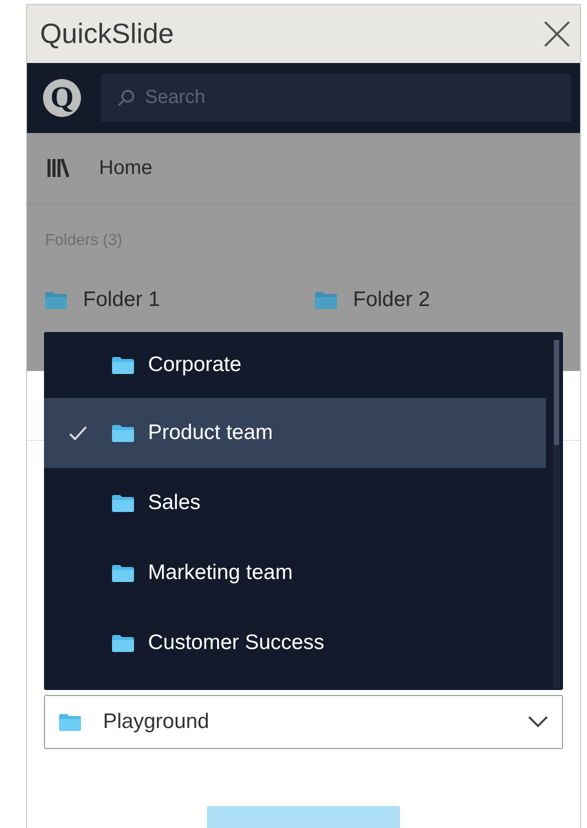 This screenshot has width=587, height=828. Describe the element at coordinates (556, 514) in the screenshot. I see `scrollbar` at that location.